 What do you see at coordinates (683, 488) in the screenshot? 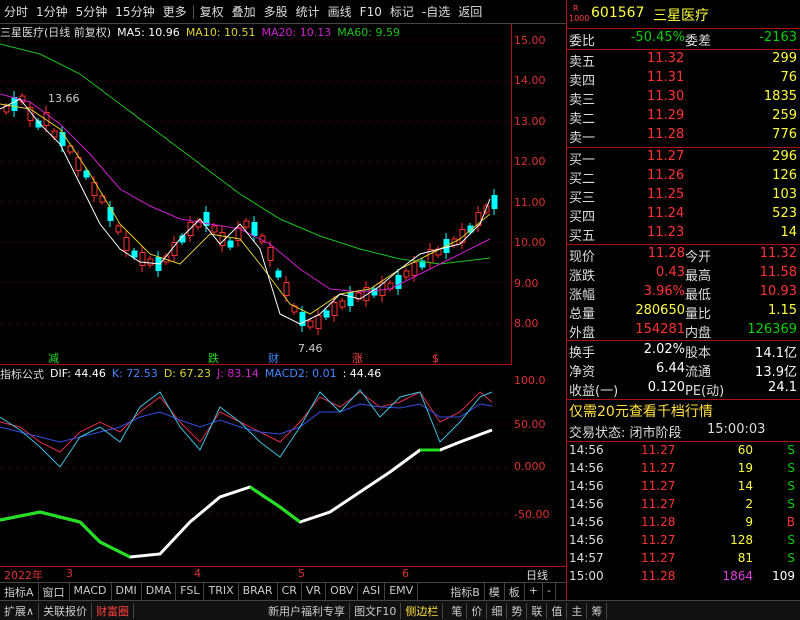
I see `tick-row: 14:56 11.27 14 S` at bounding box center [683, 488].